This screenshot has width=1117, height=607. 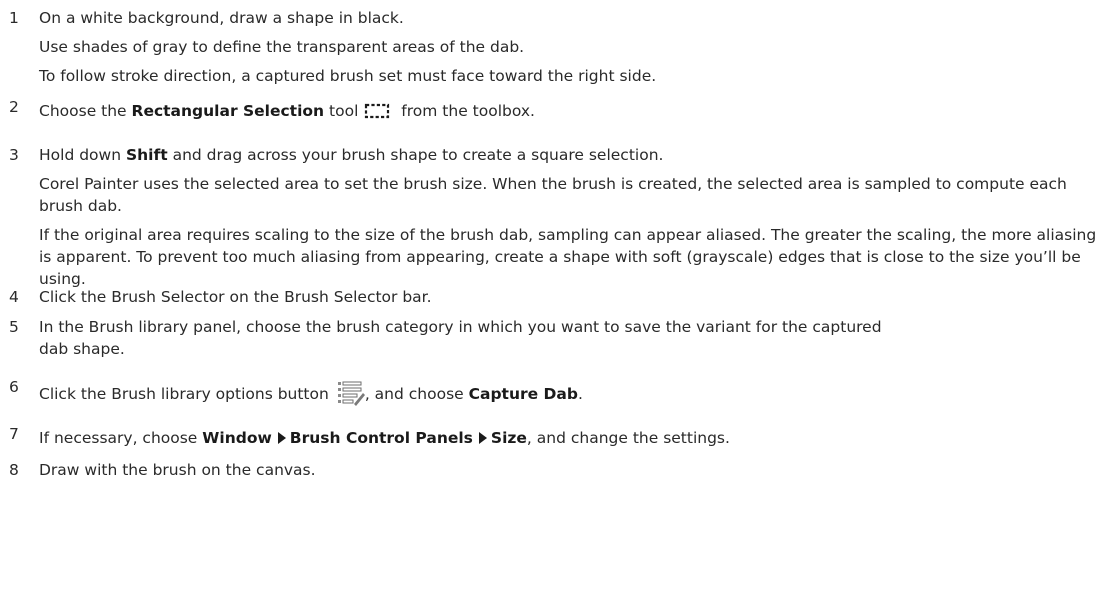 I want to click on menu-path-item: Brush Control Panels, so click(x=381, y=438).